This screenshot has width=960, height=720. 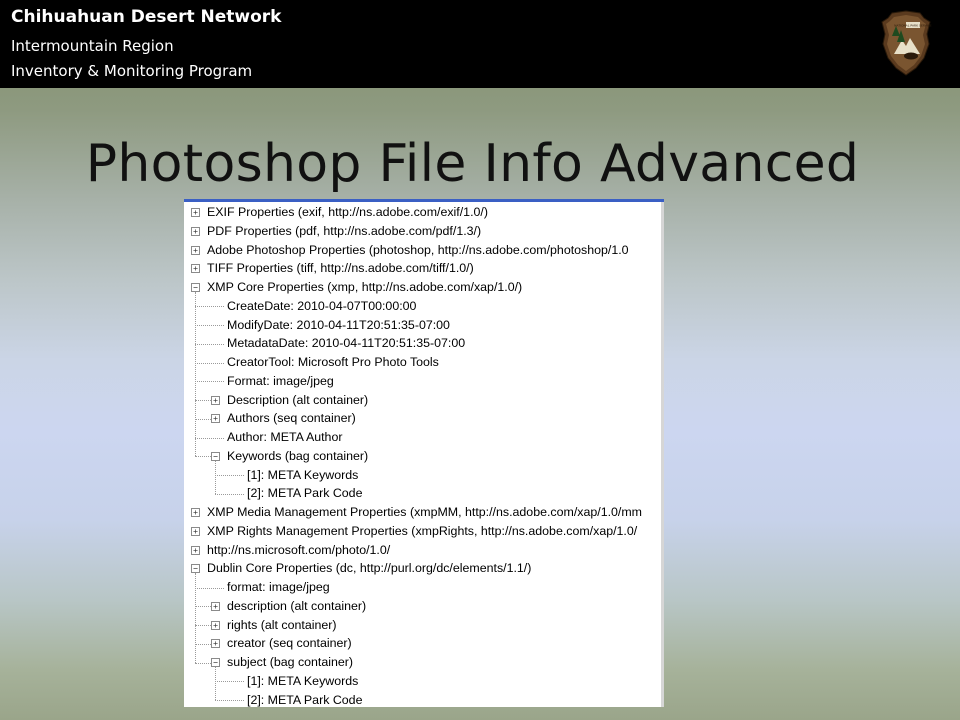 I want to click on slide-title: Photoshop File Info Advanced, so click(x=472, y=164).